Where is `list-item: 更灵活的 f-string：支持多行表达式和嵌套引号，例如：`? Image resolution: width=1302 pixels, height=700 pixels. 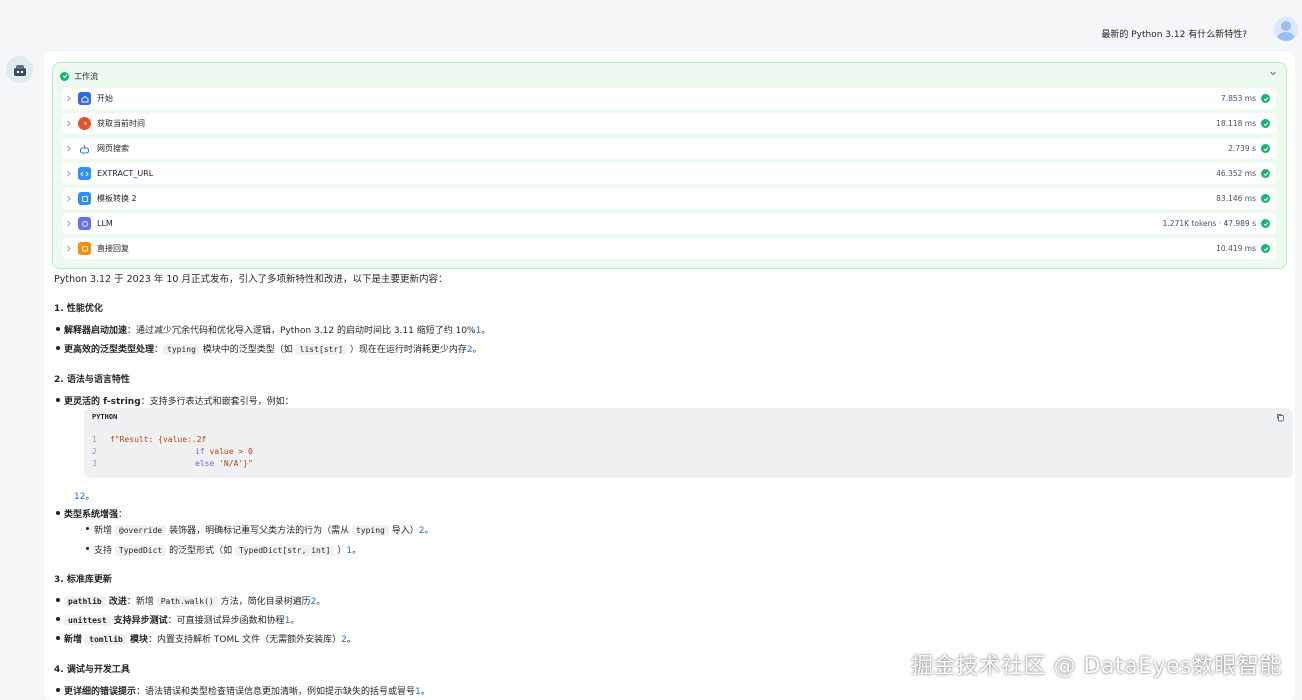 list-item: 更灵活的 f-string：支持多行表达式和嵌套引号，例如： is located at coordinates (175, 400).